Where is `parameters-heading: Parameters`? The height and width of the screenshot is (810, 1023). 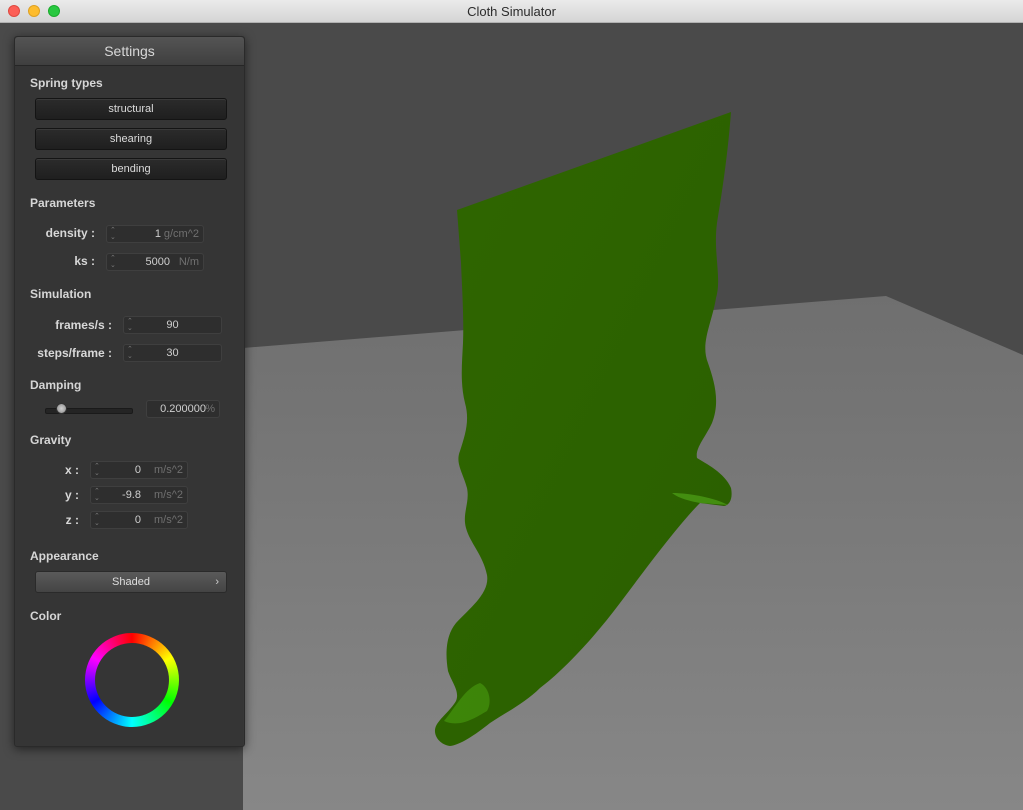
parameters-heading: Parameters is located at coordinates (63, 203).